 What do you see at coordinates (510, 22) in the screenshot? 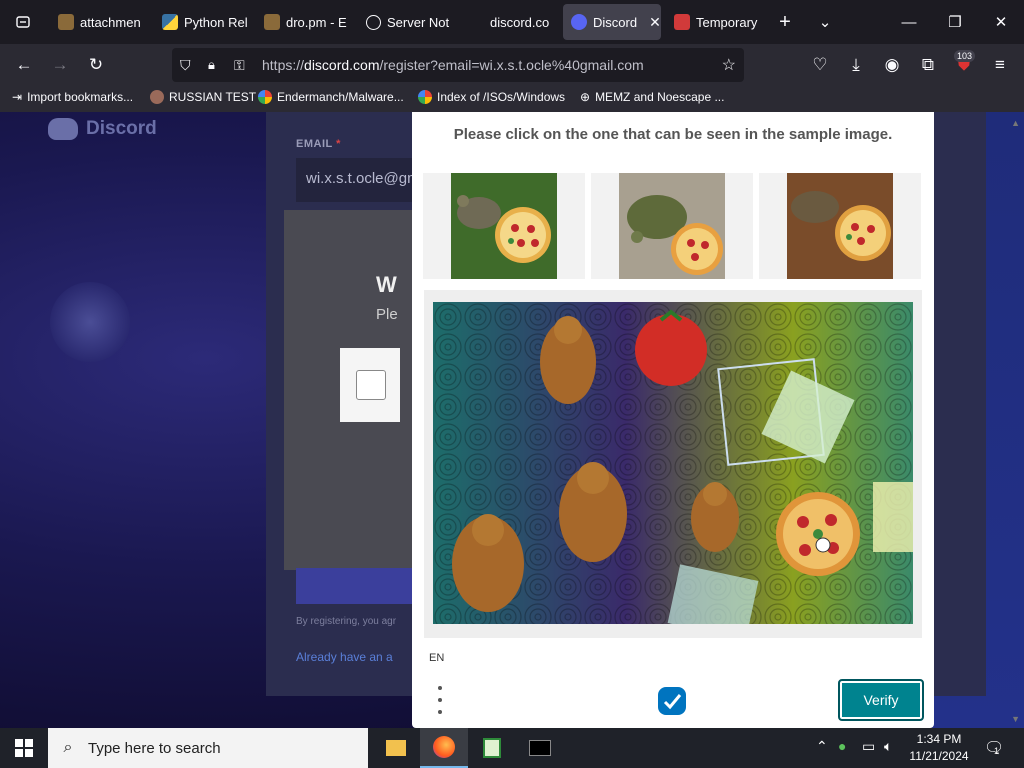
I see `tab-discord-com: discord.co` at bounding box center [510, 22].